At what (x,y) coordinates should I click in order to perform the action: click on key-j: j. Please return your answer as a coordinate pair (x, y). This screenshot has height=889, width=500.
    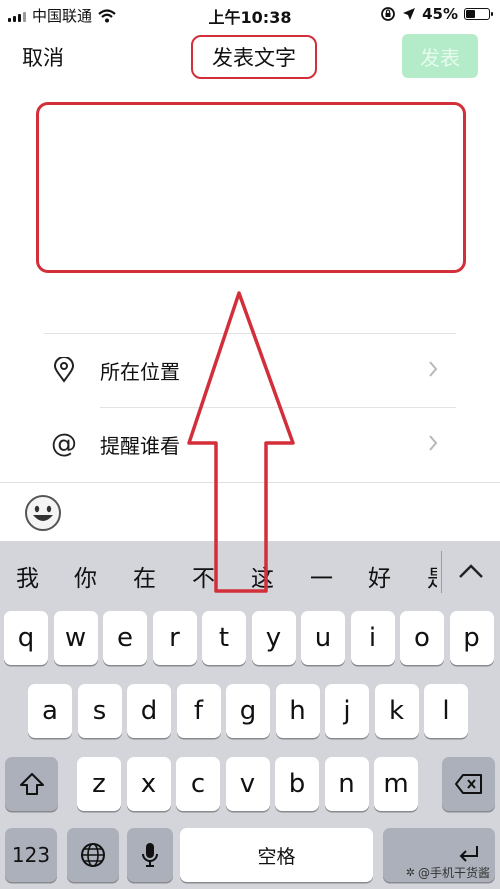
    Looking at the image, I should click on (347, 711).